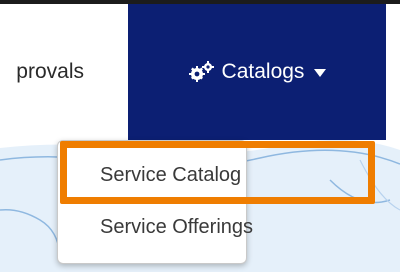 The height and width of the screenshot is (272, 400). Describe the element at coordinates (50, 71) in the screenshot. I see `nav-item-approvals-label: provals` at that location.